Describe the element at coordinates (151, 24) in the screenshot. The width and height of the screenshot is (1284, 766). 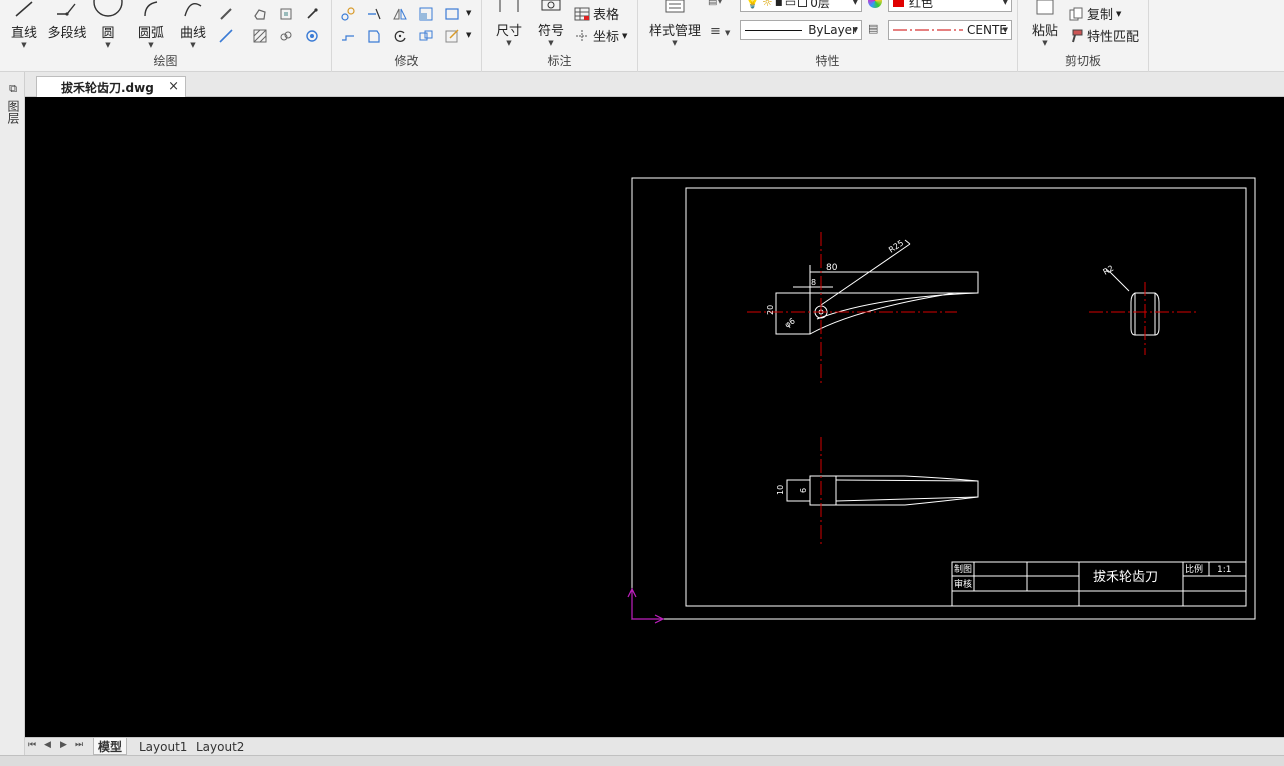
I see `arc-button: 圆弧 ▼` at that location.